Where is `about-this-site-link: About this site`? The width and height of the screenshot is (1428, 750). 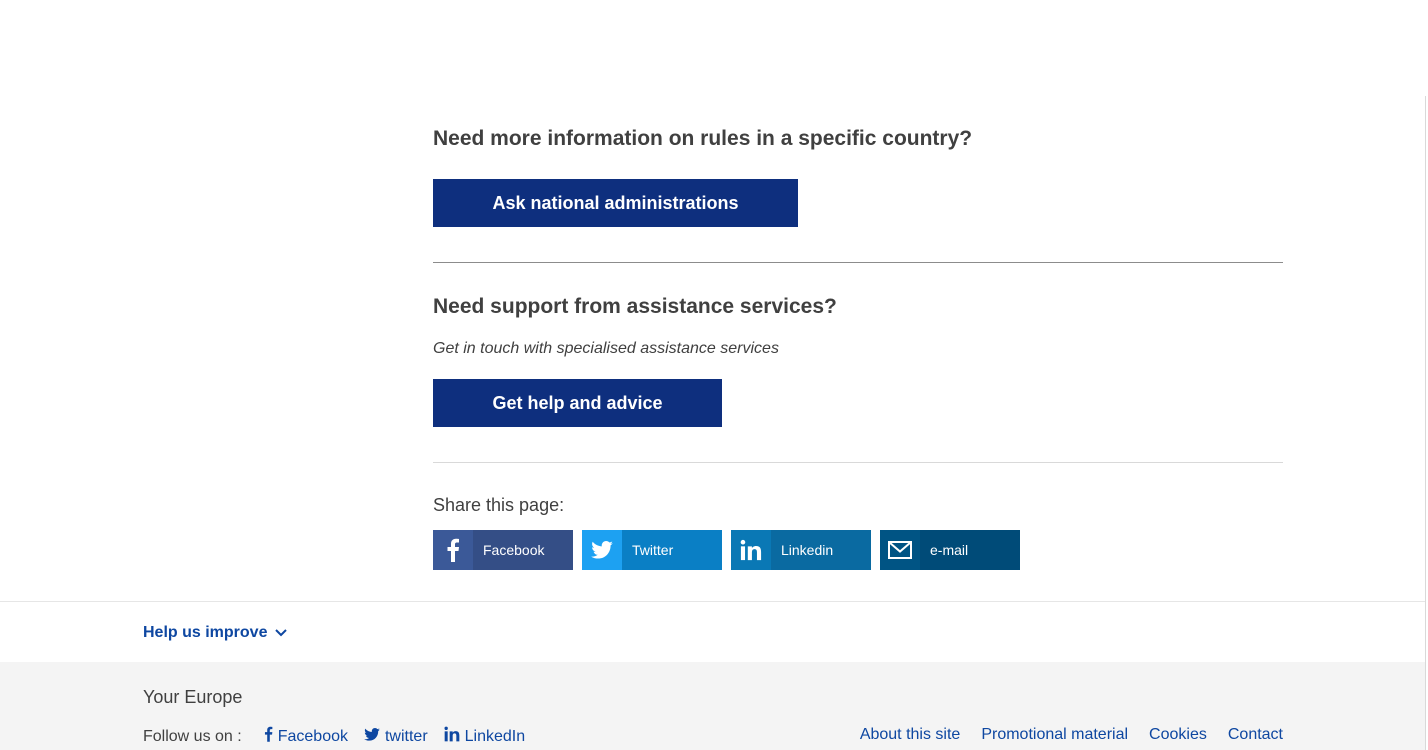
about-this-site-link: About this site is located at coordinates (910, 735).